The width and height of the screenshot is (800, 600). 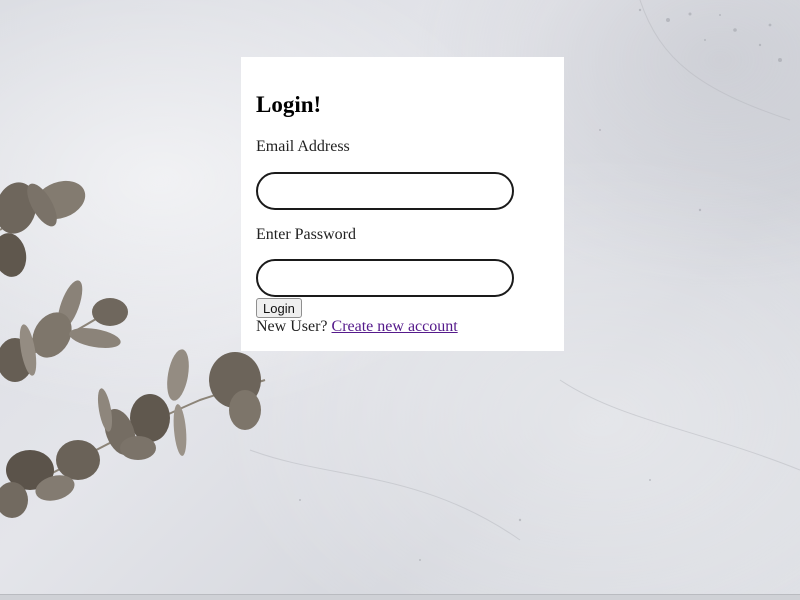 What do you see at coordinates (400, 597) in the screenshot?
I see `window-bottom-edge` at bounding box center [400, 597].